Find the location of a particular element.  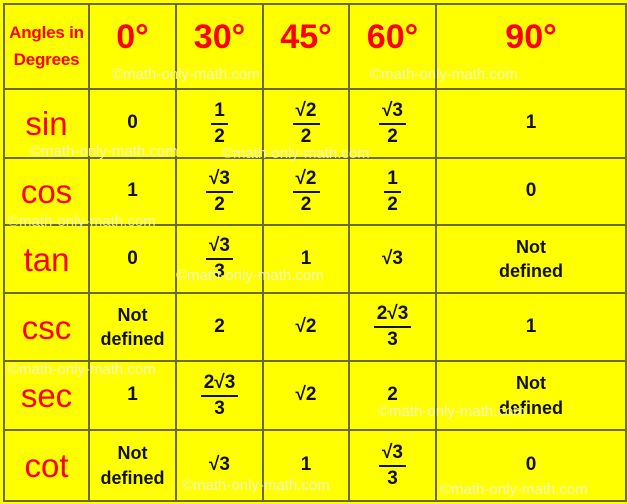

row-label-cell-cos: cos is located at coordinates (46, 191).